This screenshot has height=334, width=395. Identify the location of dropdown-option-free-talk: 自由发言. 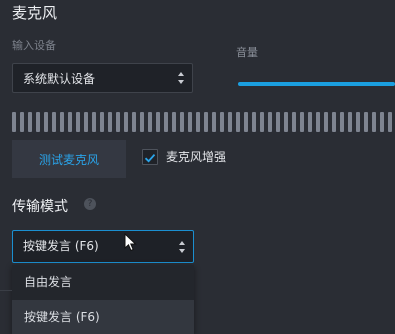
(103, 282).